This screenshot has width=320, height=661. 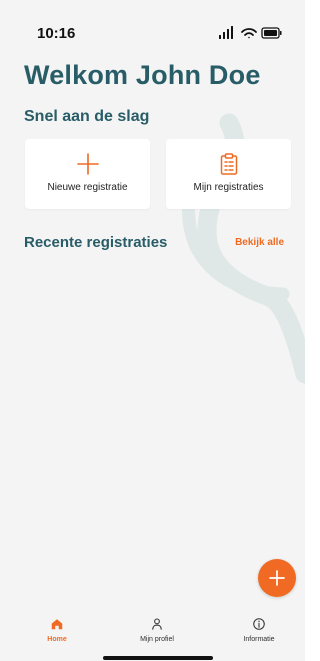 What do you see at coordinates (96, 242) in the screenshot?
I see `recent-registrations-heading: Recente registraties` at bounding box center [96, 242].